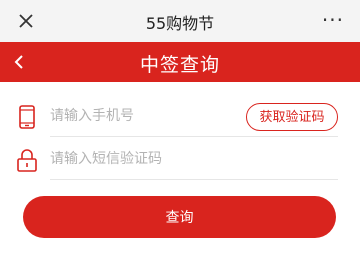  What do you see at coordinates (292, 117) in the screenshot?
I see `get-code-button: 获取验证码` at bounding box center [292, 117].